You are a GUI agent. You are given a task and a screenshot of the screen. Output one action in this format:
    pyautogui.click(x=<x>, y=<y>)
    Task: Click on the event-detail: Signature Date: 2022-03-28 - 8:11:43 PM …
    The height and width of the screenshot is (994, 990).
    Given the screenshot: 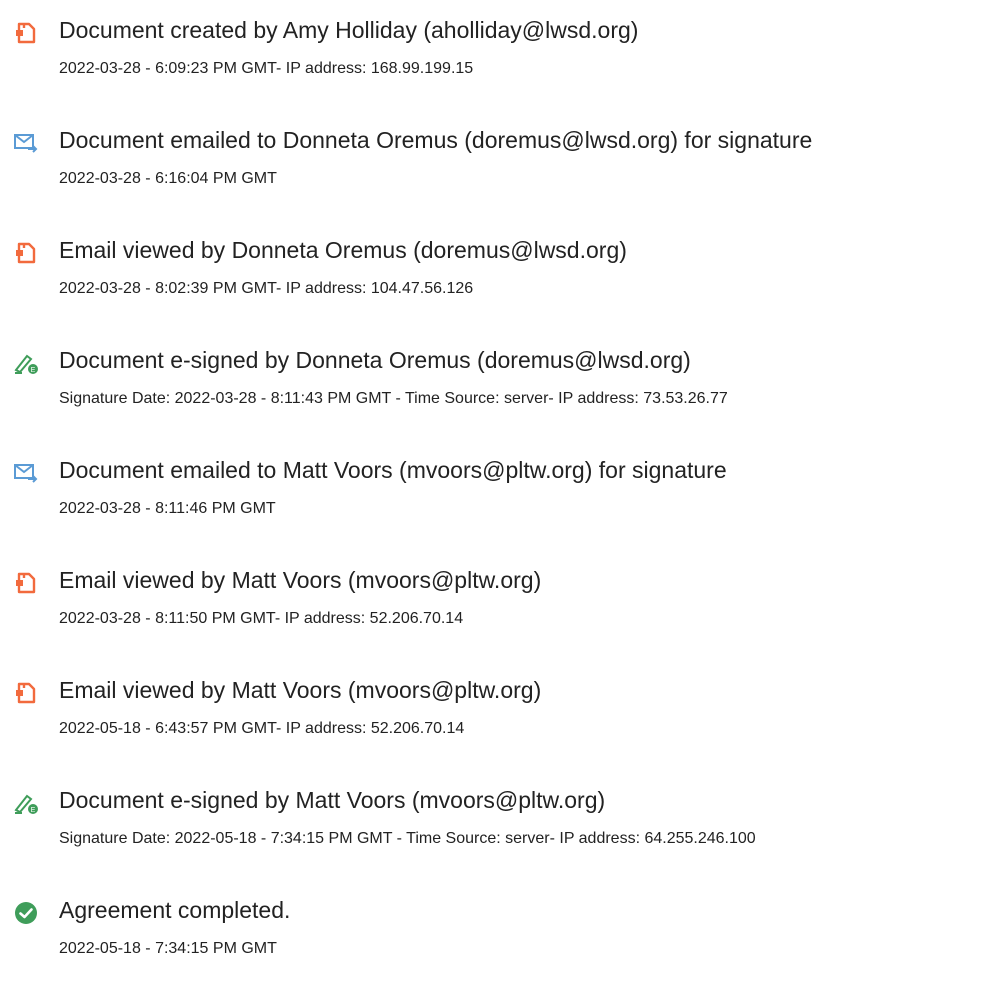 What is the action you would take?
    pyautogui.click(x=393, y=398)
    